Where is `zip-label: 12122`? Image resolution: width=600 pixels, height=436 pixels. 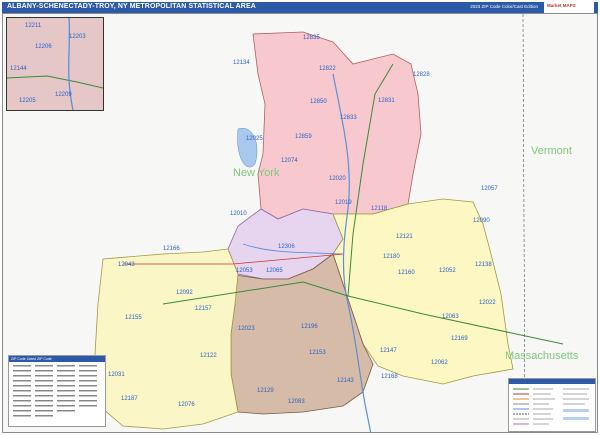
zip-label: 12122 is located at coordinates (208, 356).